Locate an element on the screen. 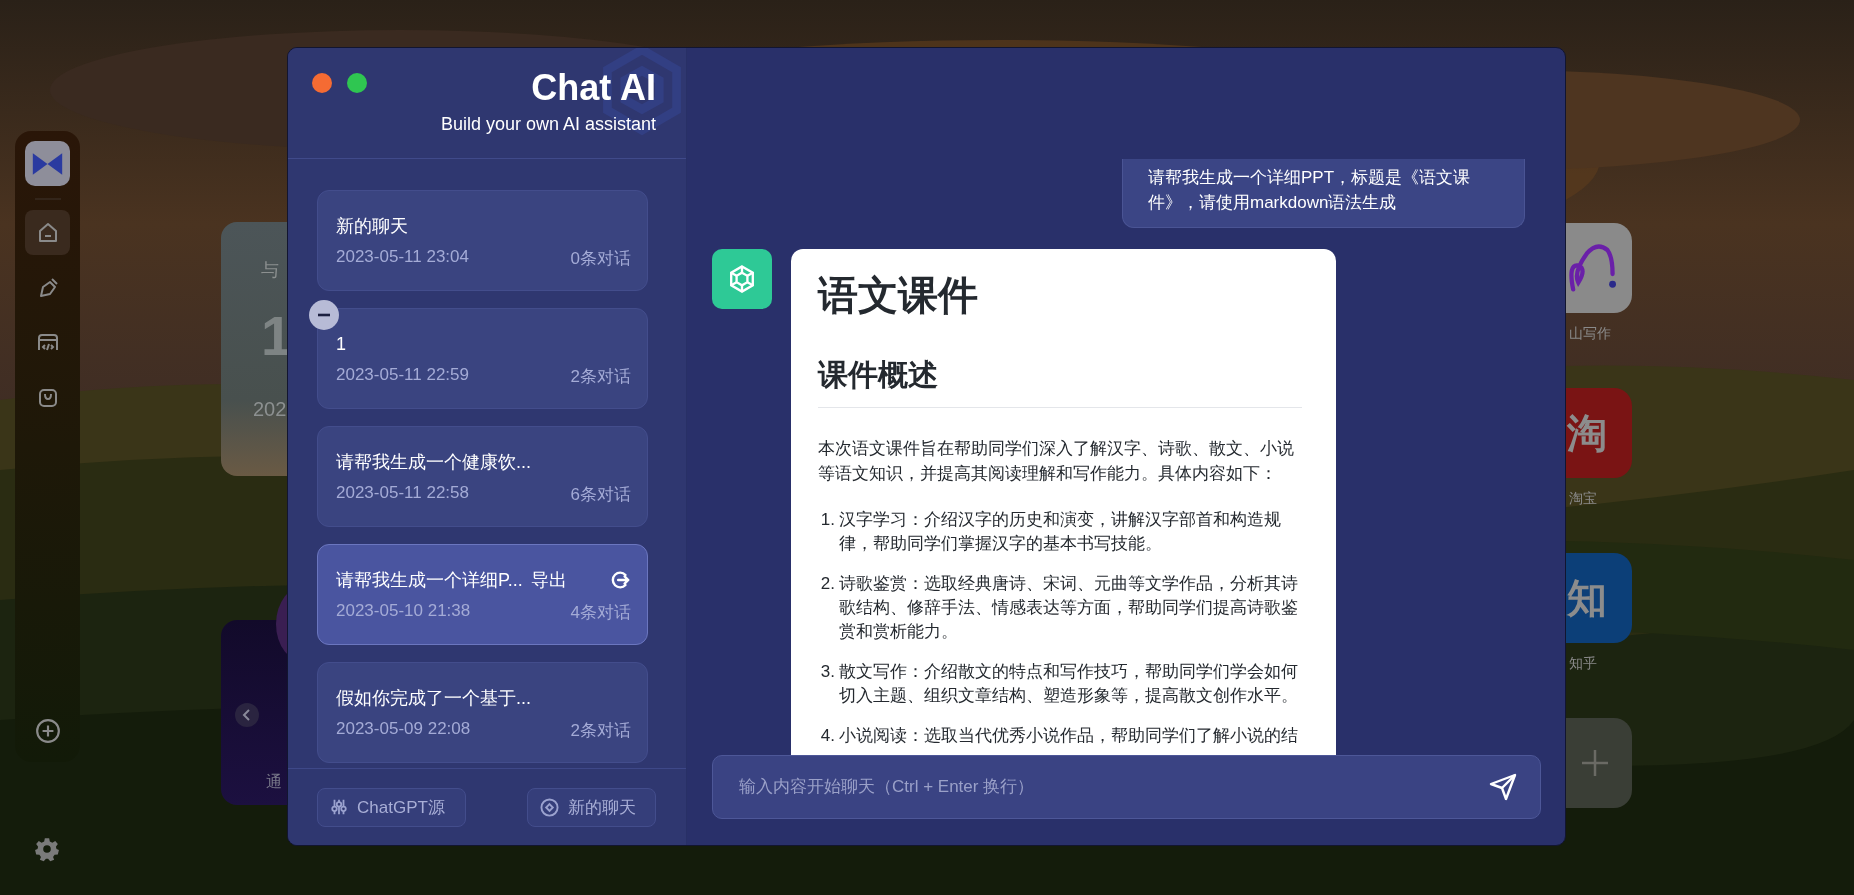  dock-item is located at coordinates (47, 232).